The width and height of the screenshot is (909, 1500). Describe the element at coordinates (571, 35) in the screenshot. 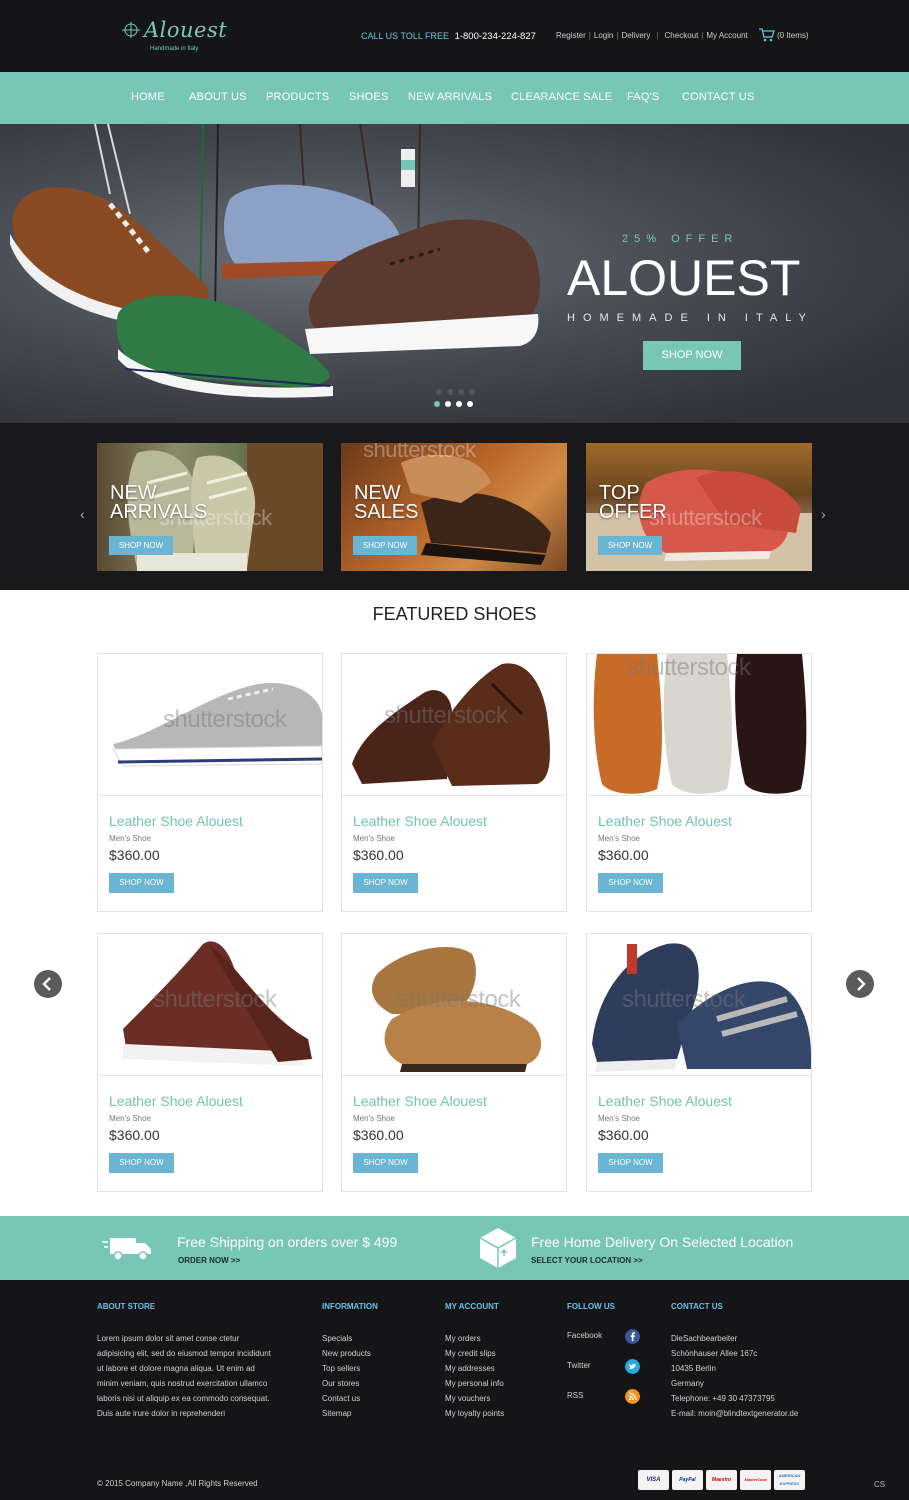

I see `register-link: Register` at that location.